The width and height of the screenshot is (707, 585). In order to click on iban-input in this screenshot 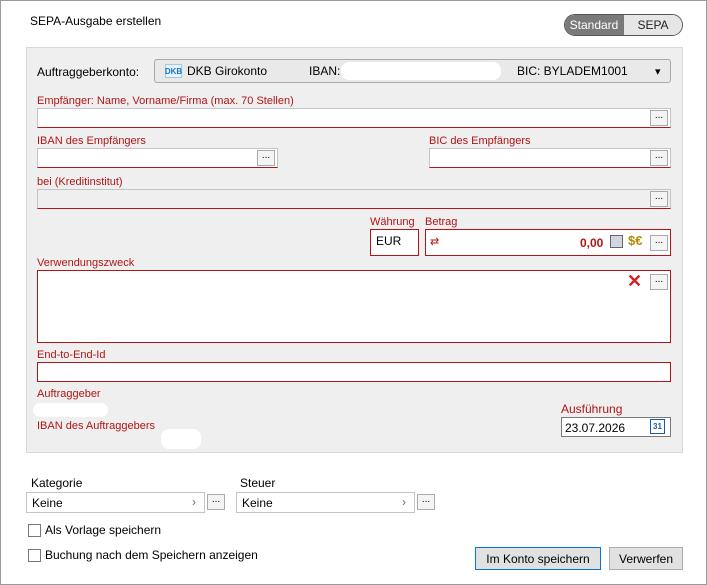, I will do `click(157, 158)`.